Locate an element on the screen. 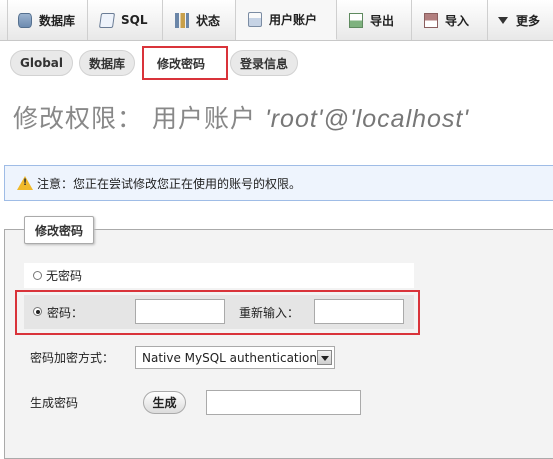 This screenshot has width=553, height=459. subtab-login-info: 登录信息 is located at coordinates (264, 63).